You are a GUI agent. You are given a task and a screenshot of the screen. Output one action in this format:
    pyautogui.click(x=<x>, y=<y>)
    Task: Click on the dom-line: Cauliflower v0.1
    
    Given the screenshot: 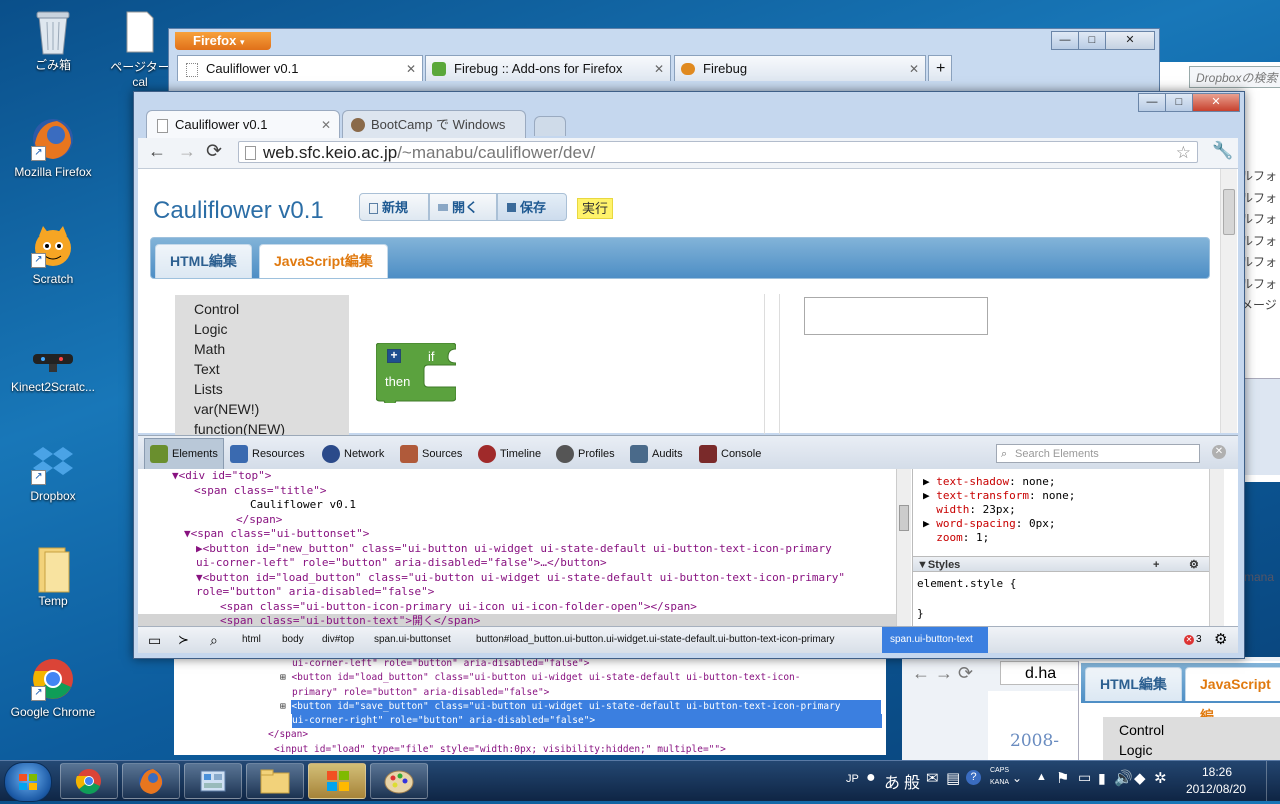 What is the action you would take?
    pyautogui.click(x=517, y=505)
    